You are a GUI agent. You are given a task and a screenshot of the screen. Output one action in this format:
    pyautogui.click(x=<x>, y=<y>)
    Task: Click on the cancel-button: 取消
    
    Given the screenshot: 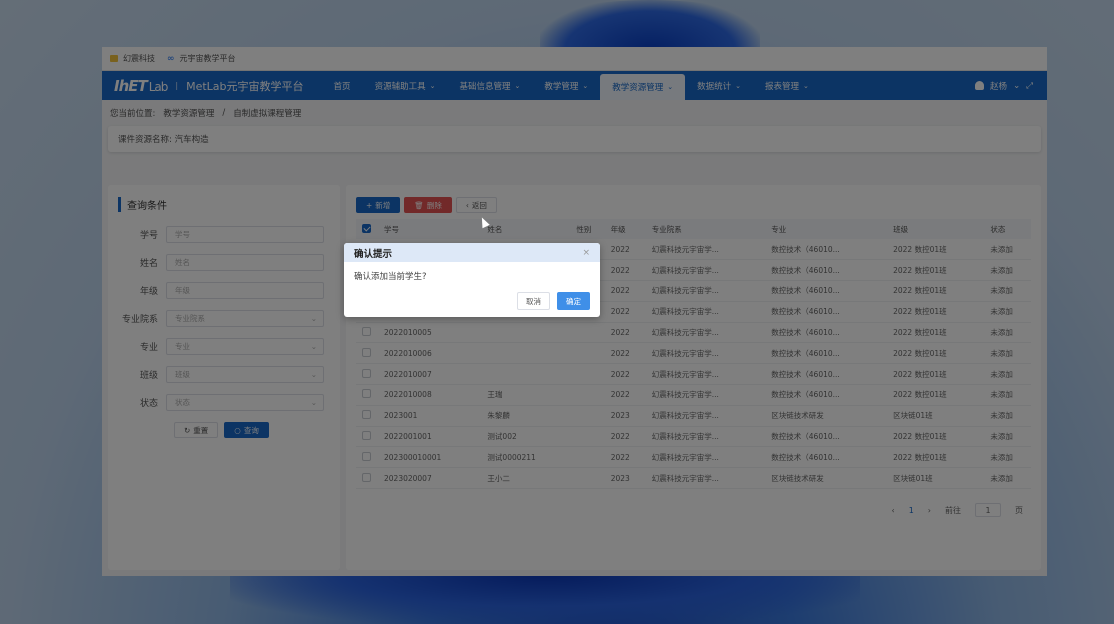 What is the action you would take?
    pyautogui.click(x=533, y=301)
    